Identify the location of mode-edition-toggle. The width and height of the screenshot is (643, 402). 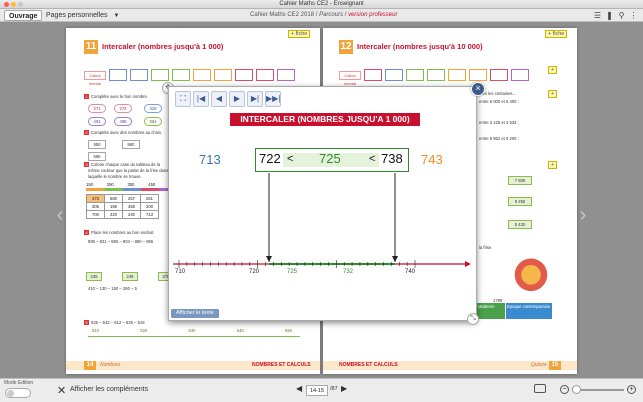
(18, 393).